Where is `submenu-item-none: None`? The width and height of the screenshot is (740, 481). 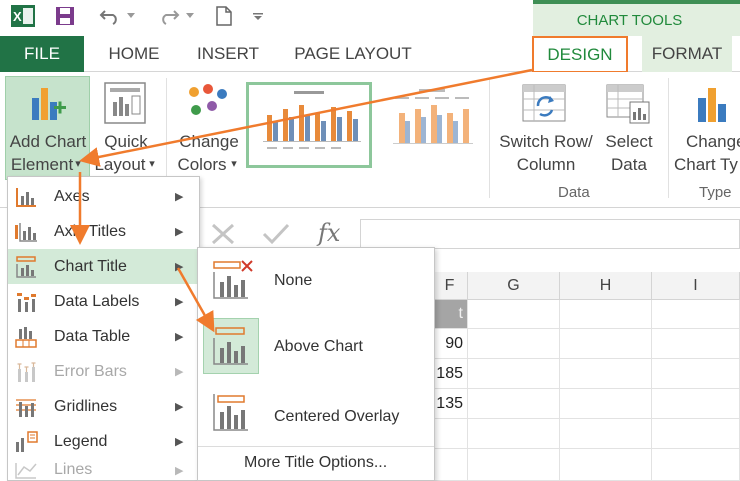 submenu-item-none: None is located at coordinates (316, 280).